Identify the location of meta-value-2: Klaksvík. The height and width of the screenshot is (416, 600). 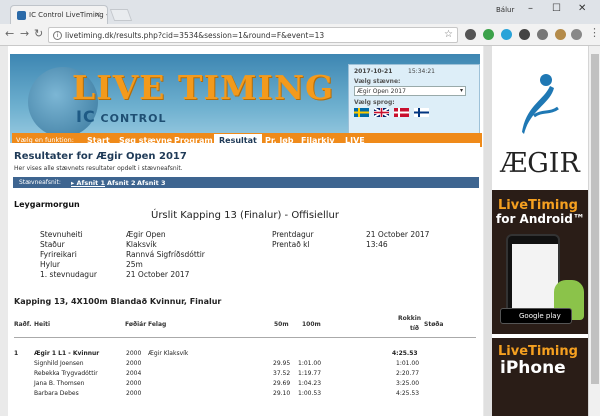
(141, 244).